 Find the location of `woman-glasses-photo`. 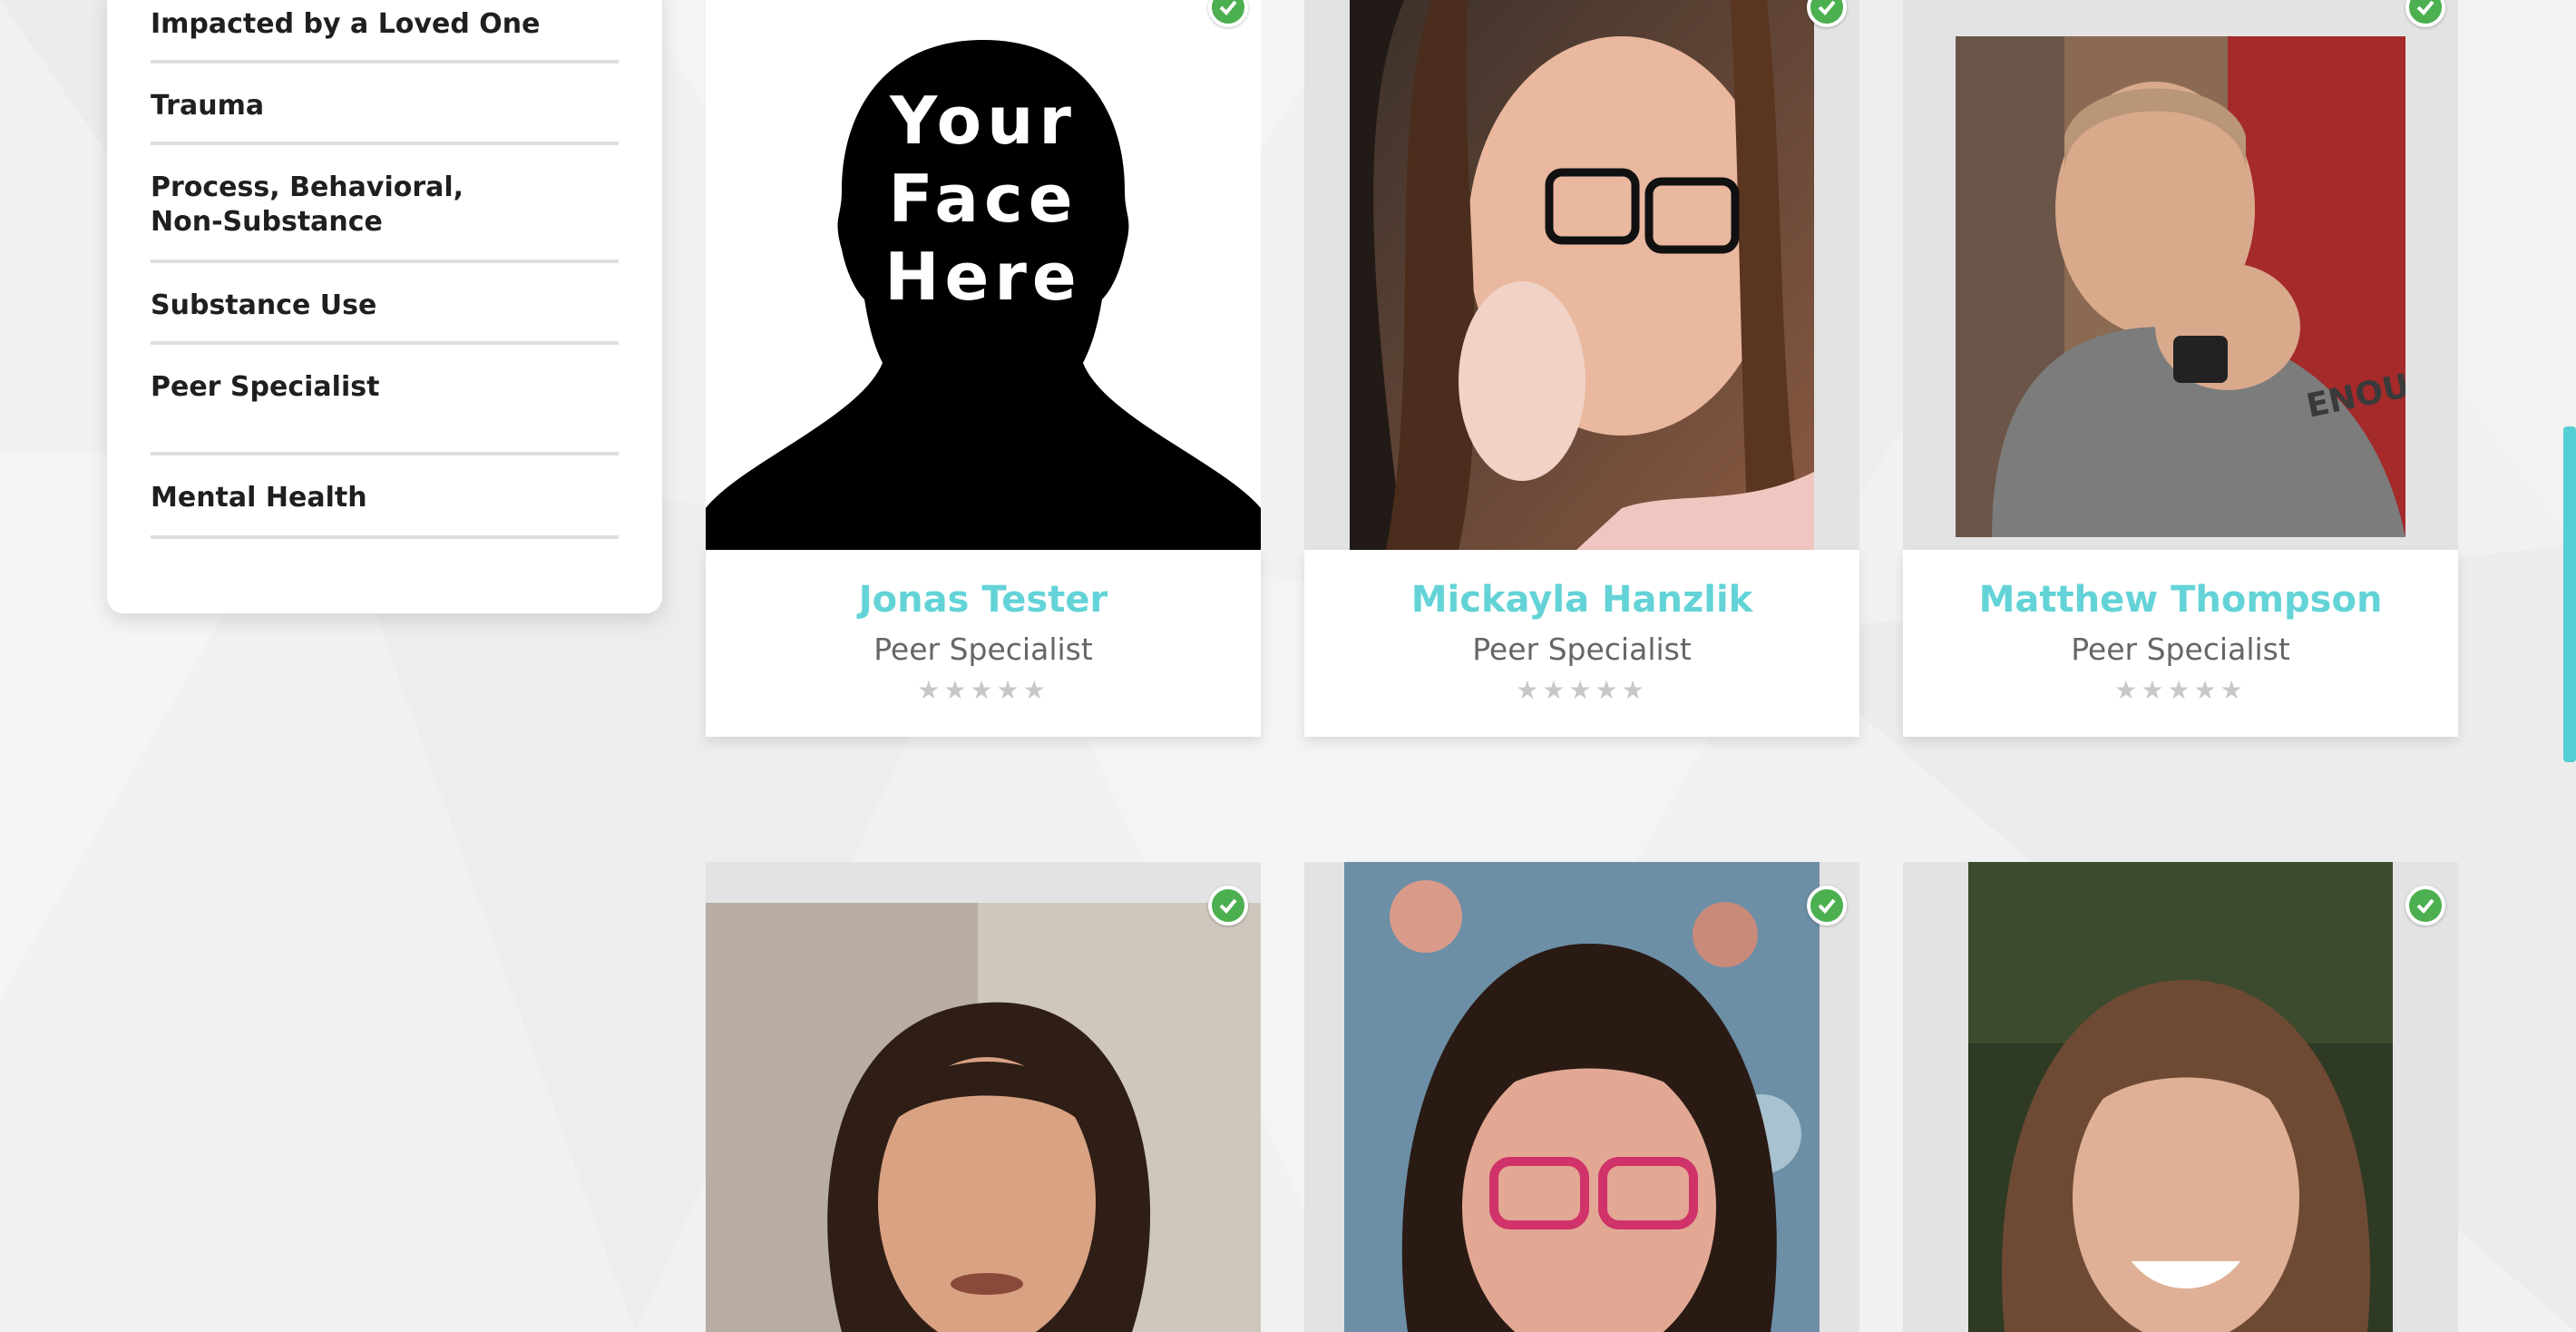

woman-glasses-photo is located at coordinates (1582, 275).